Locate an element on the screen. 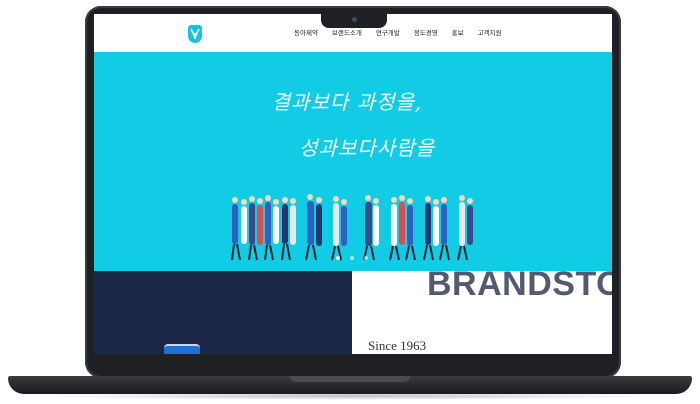 The height and width of the screenshot is (404, 700). menu-item-company: 동아제약 is located at coordinates (306, 32).